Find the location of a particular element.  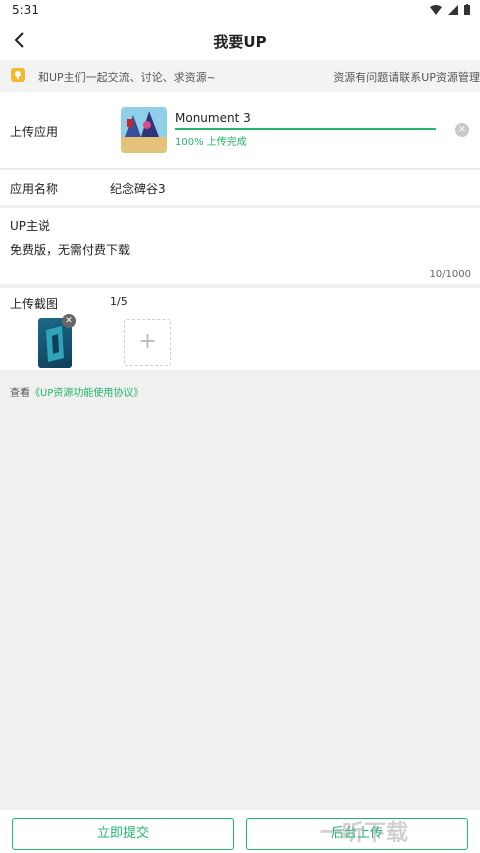

up-description-label: UP主说 is located at coordinates (30, 226).